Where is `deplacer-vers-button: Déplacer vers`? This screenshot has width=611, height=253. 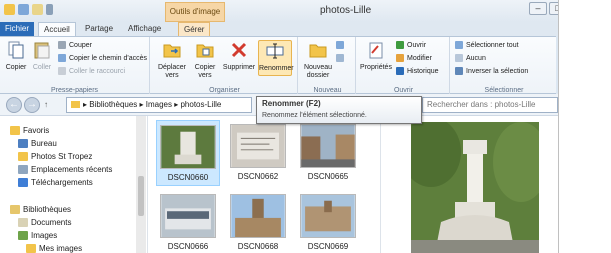
deplacer-vers-button: Déplacer vers is located at coordinates (172, 60).